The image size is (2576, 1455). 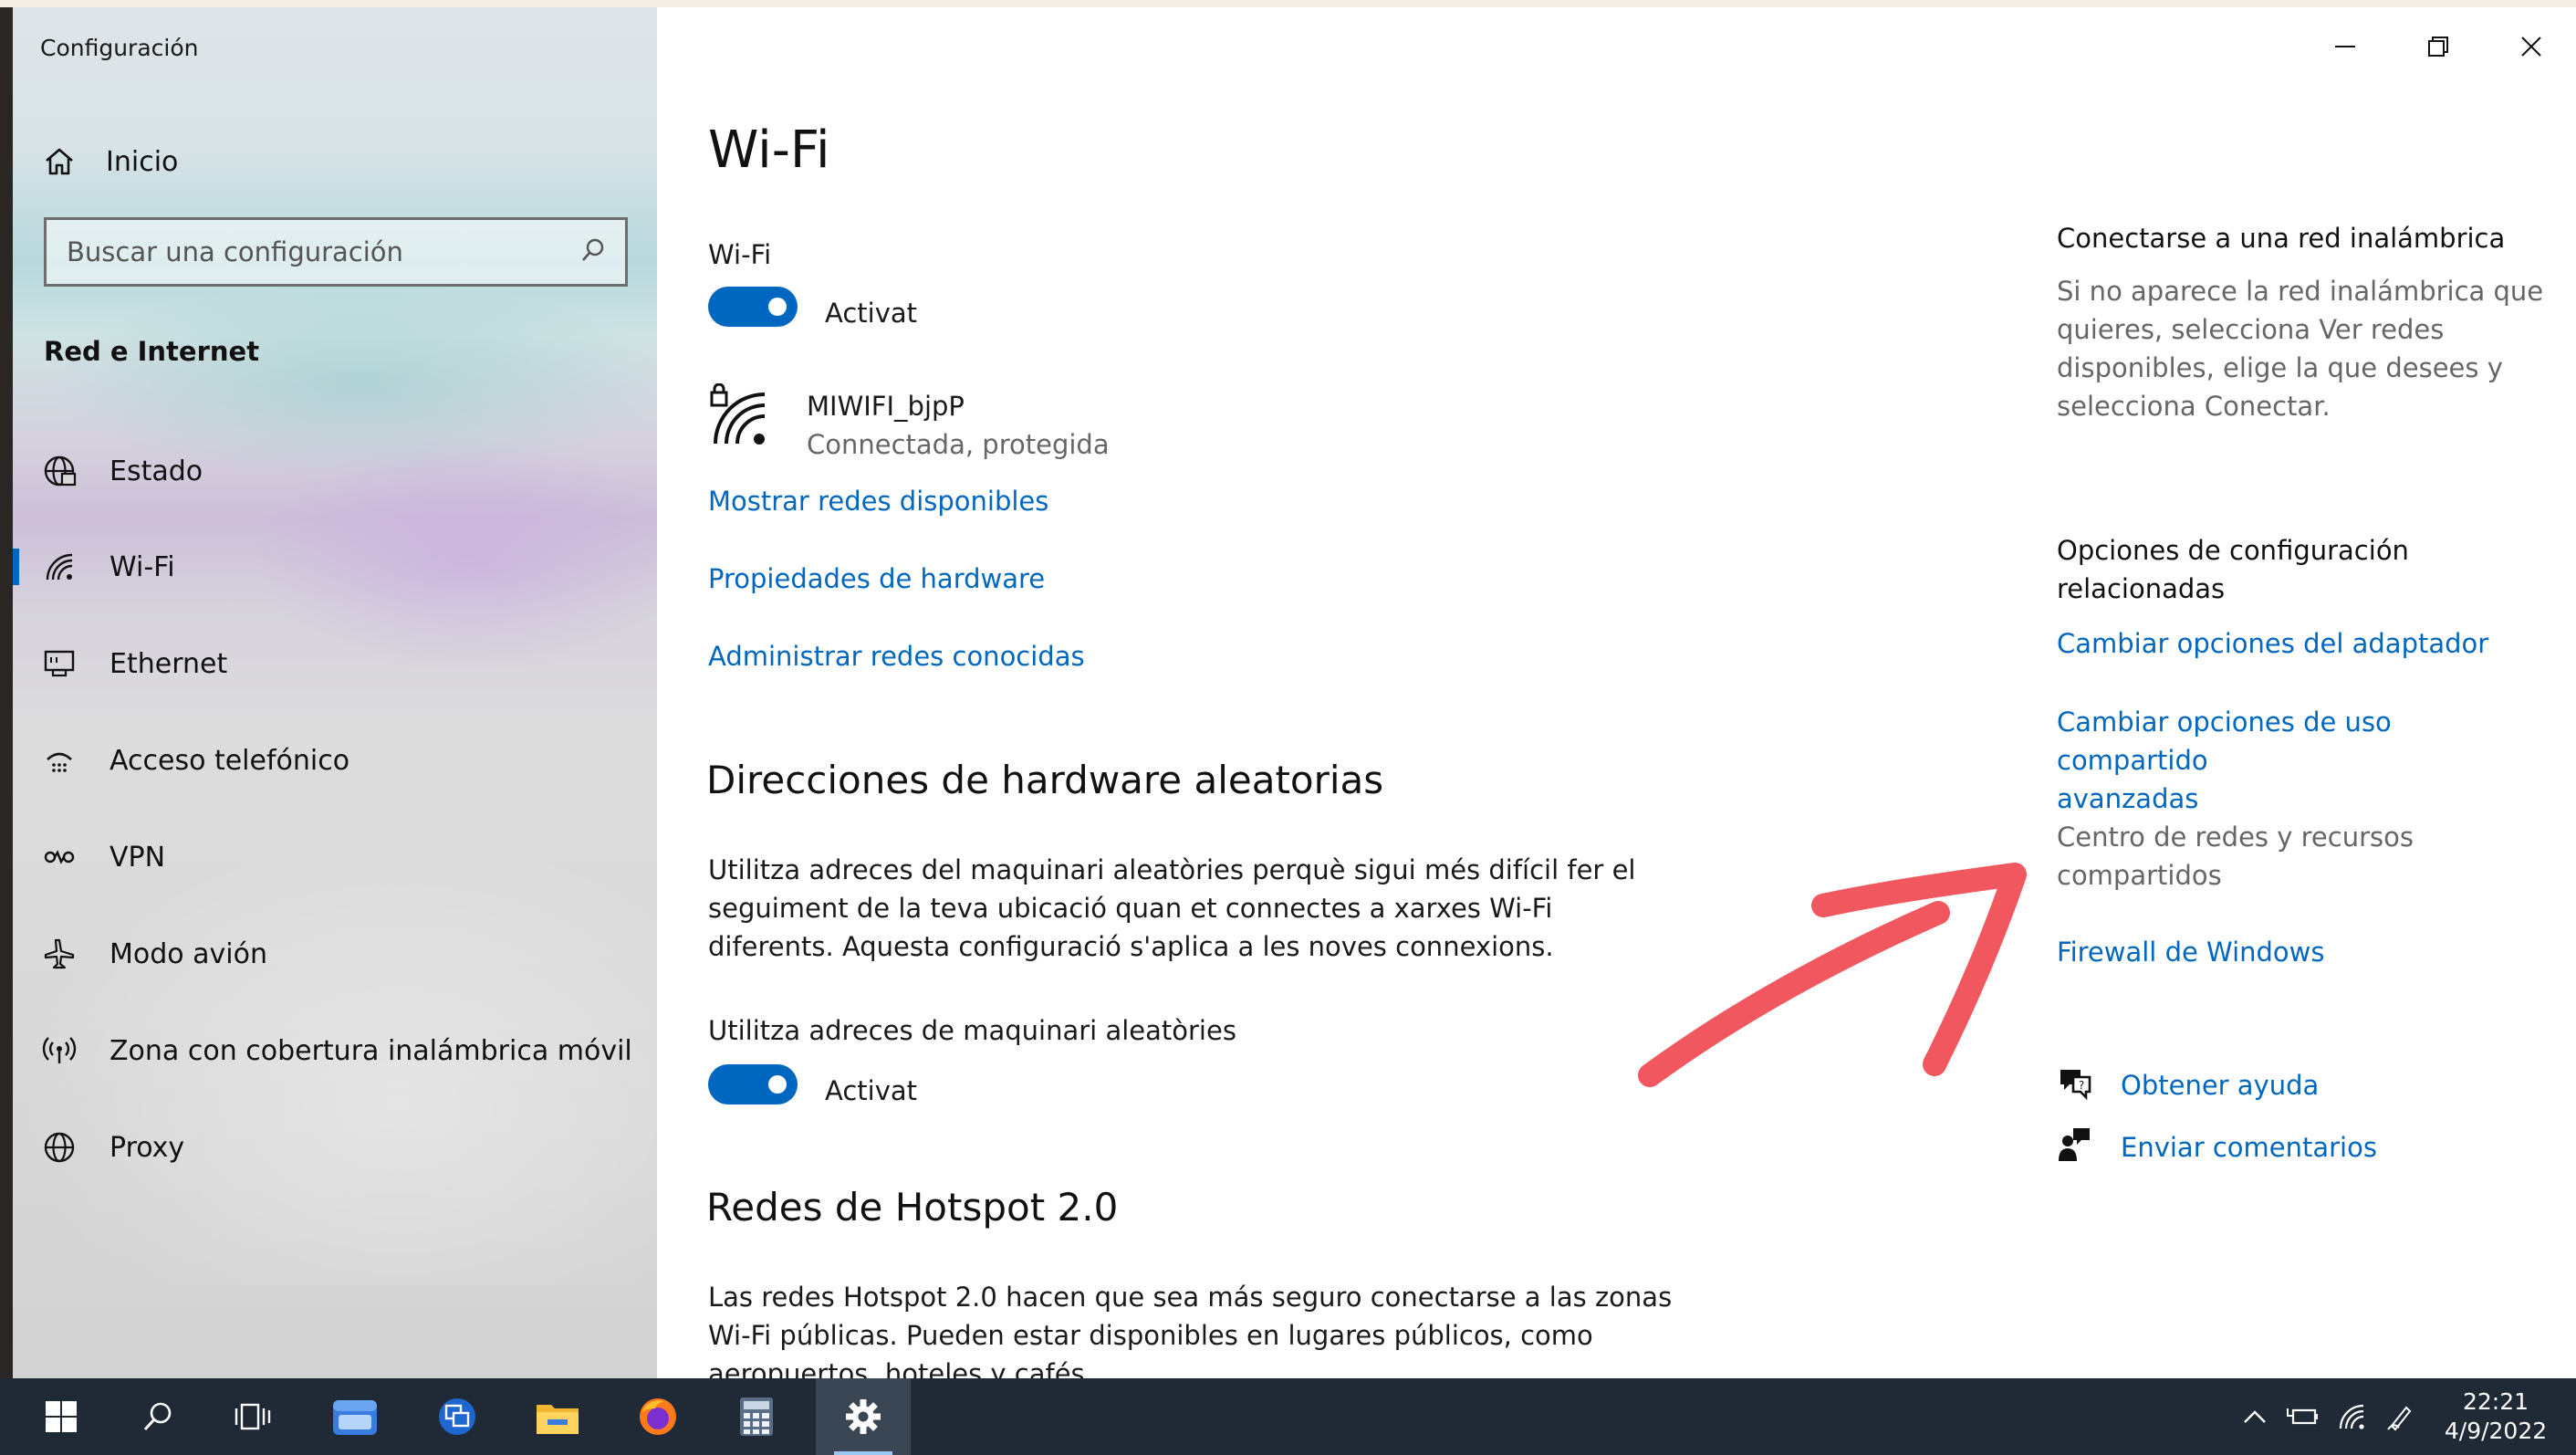 I want to click on globe-status-icon, so click(x=59, y=471).